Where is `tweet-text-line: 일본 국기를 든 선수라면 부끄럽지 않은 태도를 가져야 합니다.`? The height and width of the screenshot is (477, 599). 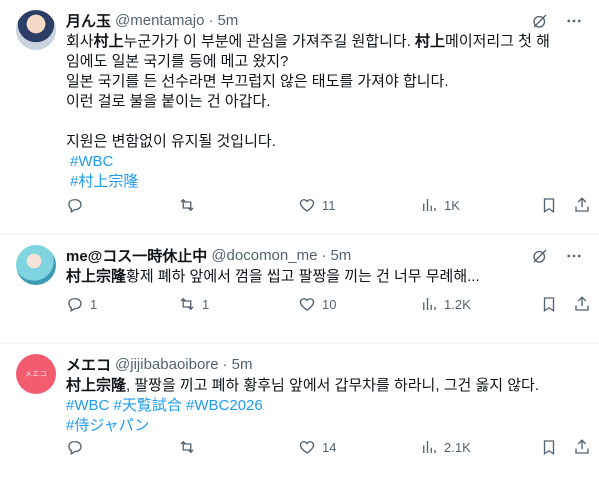
tweet-text-line: 일본 국기를 든 선수라면 부끄럽지 않은 태도를 가져야 합니다. is located at coordinates (324, 82).